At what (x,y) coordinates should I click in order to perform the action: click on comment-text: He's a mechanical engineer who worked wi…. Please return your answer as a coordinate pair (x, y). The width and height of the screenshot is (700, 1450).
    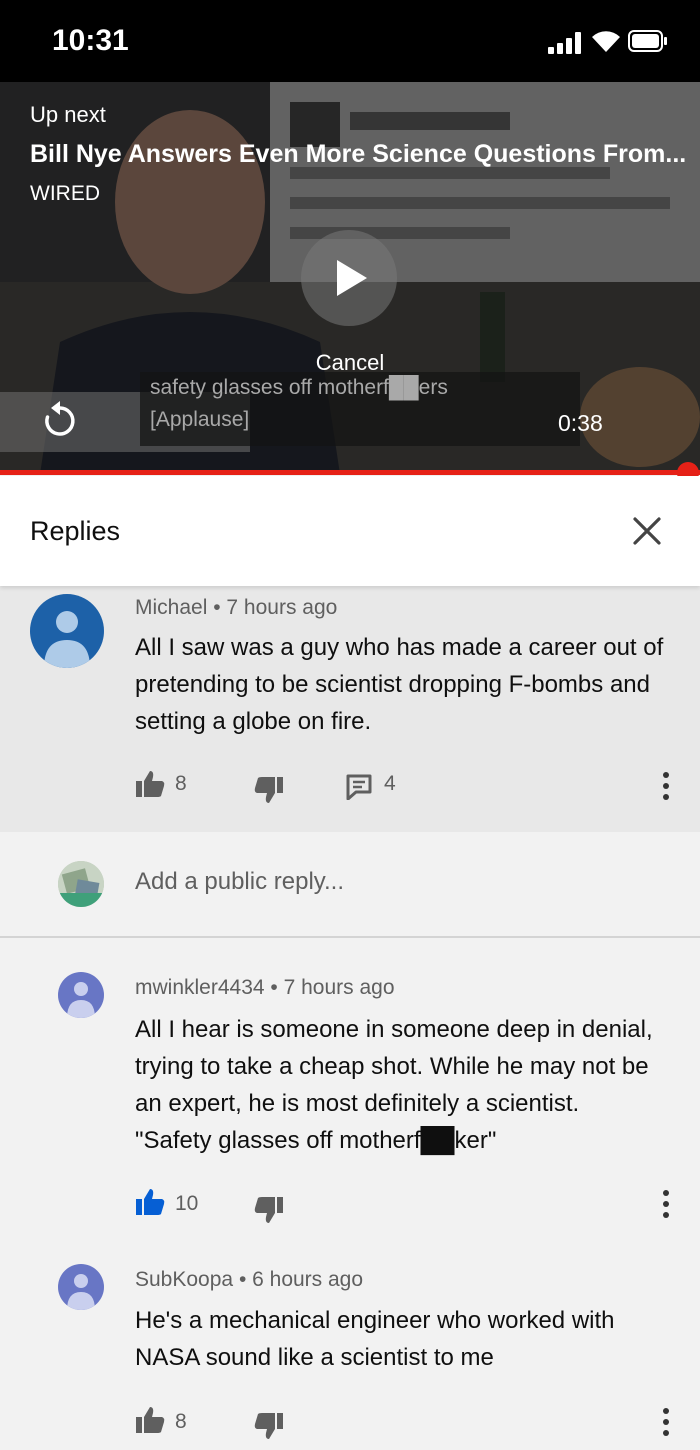
    Looking at the image, I should click on (375, 1339).